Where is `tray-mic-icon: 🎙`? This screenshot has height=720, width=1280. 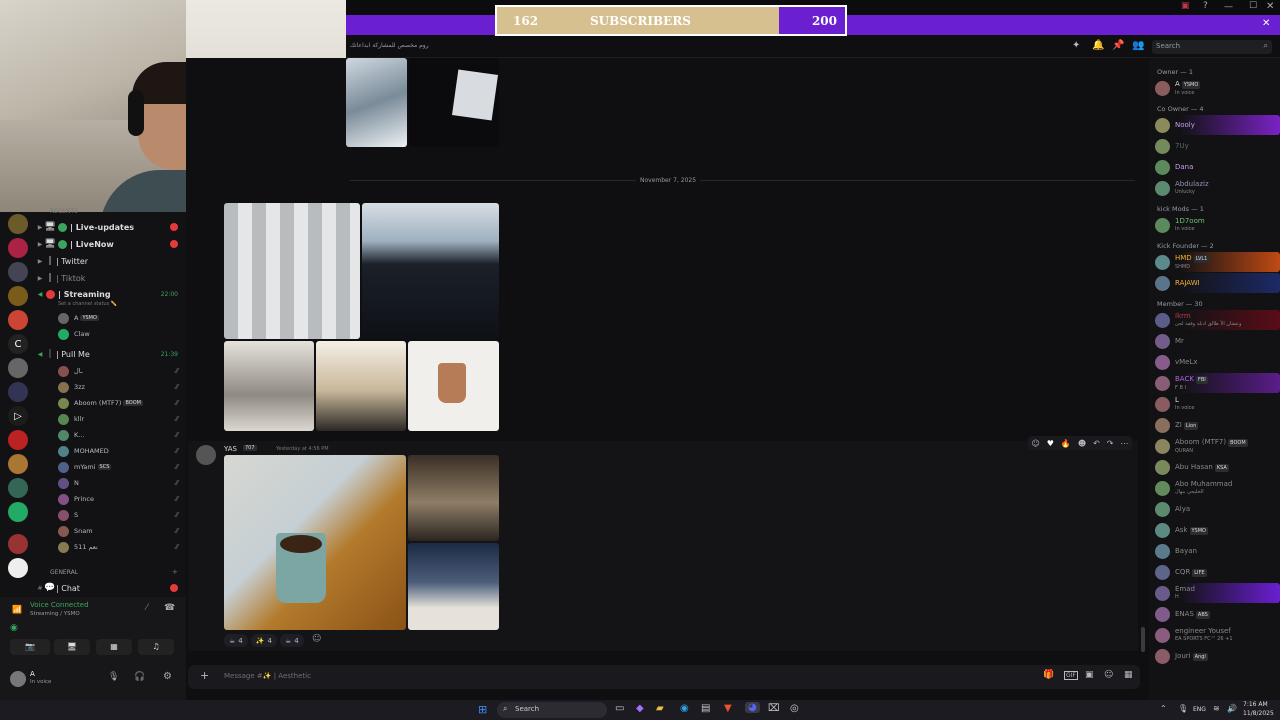
tray-mic-icon: 🎙 is located at coordinates (1183, 708).